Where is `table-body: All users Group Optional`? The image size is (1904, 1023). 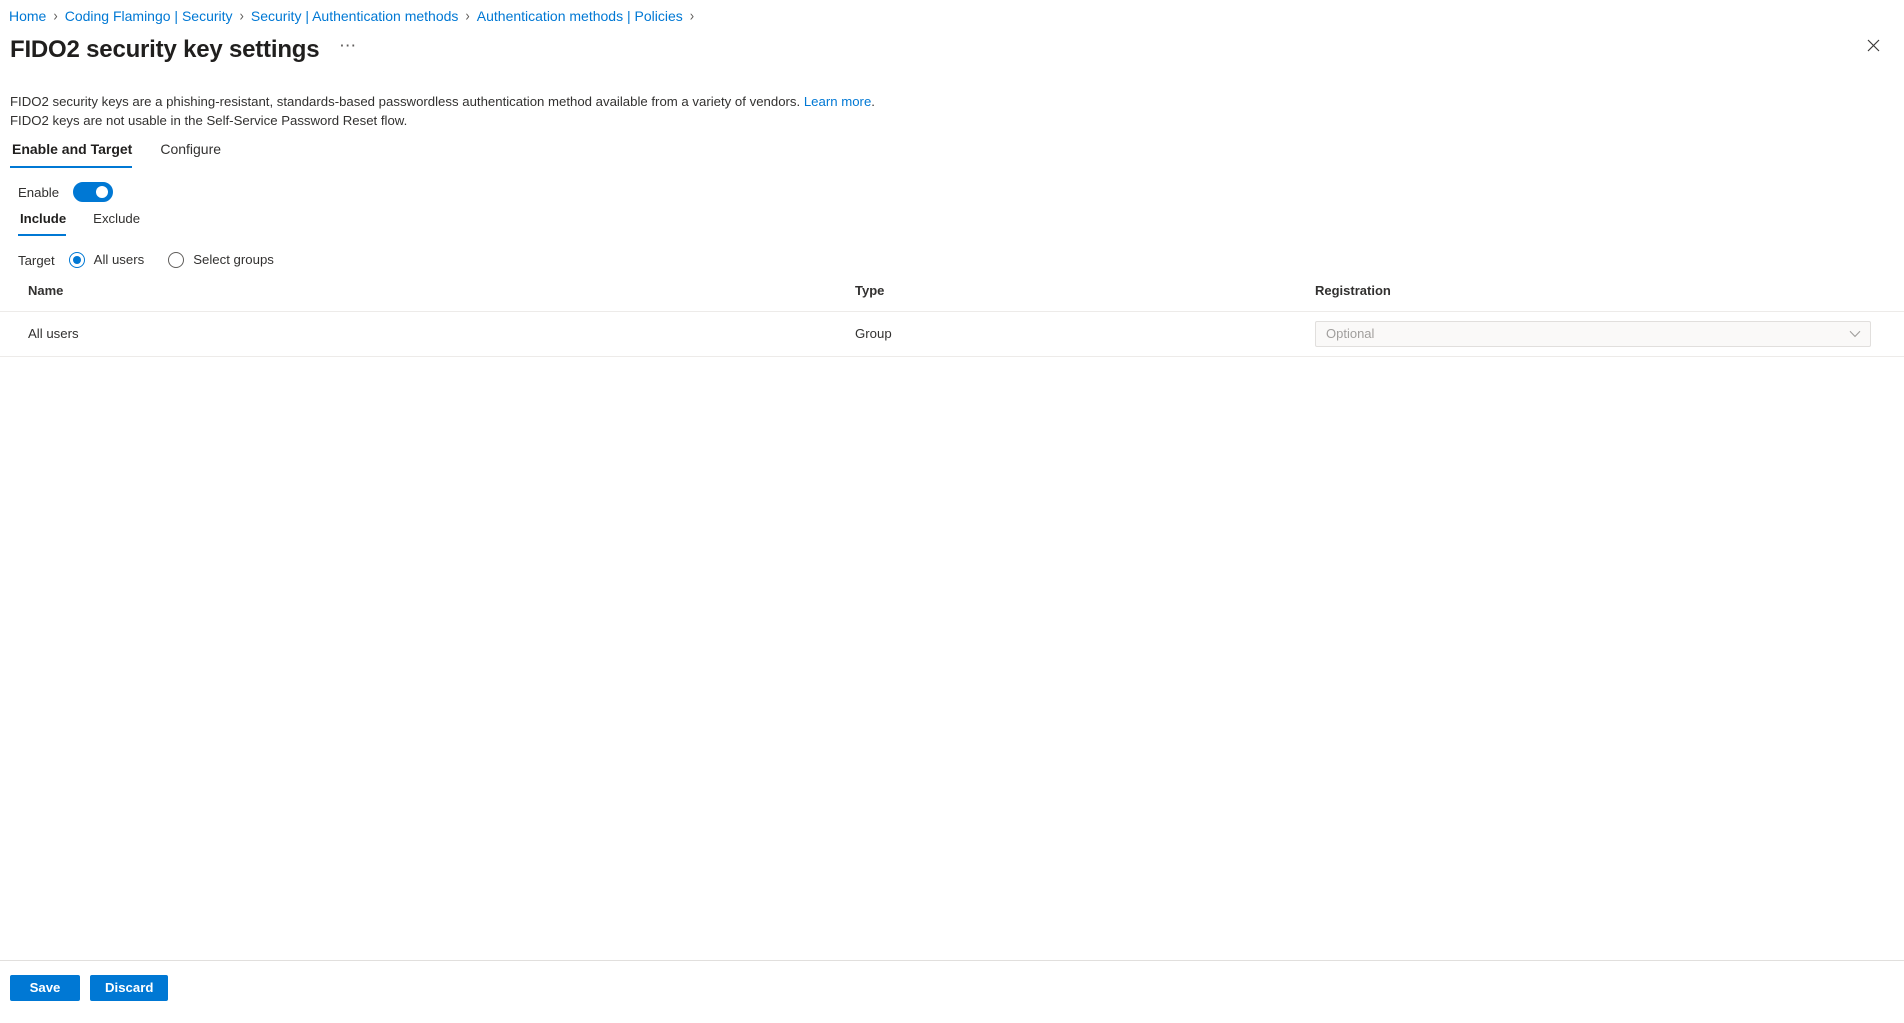
table-body: All users Group Optional is located at coordinates (952, 334).